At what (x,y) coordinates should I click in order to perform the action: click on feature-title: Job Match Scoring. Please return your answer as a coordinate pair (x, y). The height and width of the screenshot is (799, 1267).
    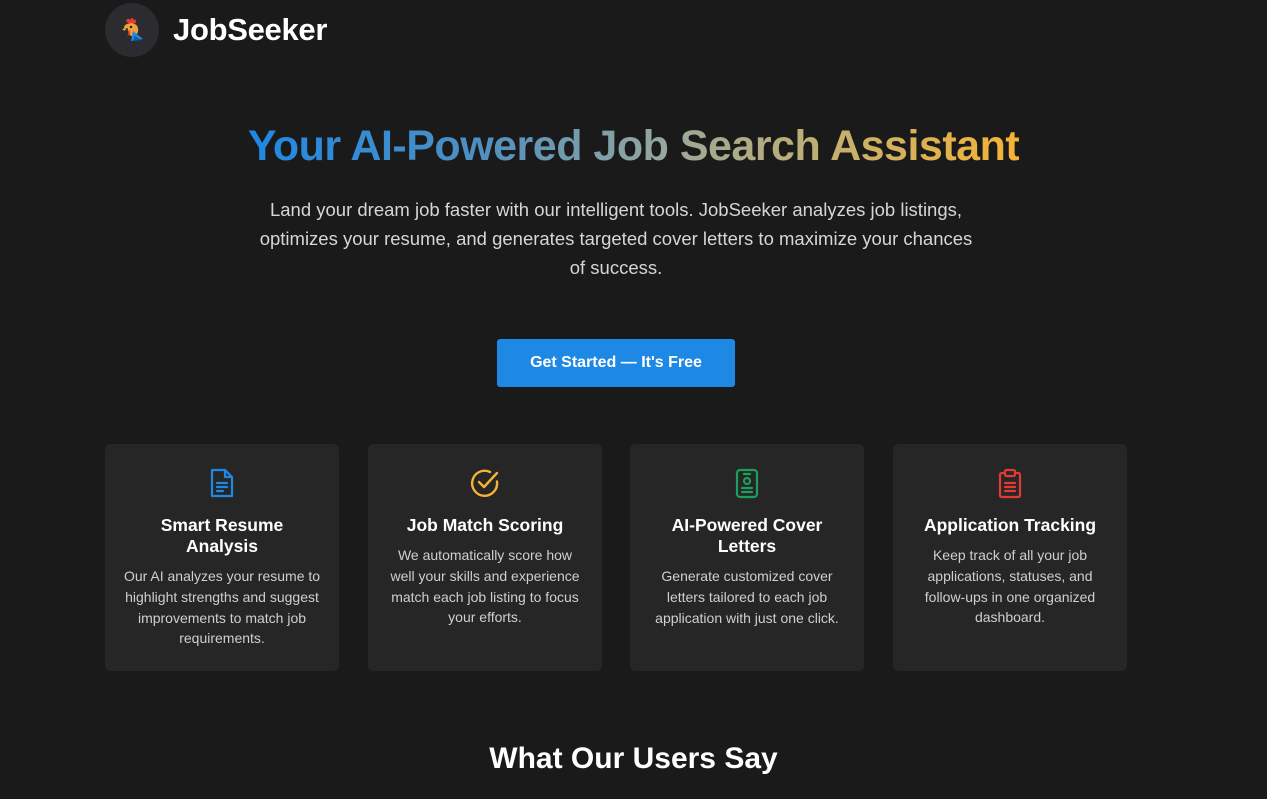
    Looking at the image, I should click on (485, 525).